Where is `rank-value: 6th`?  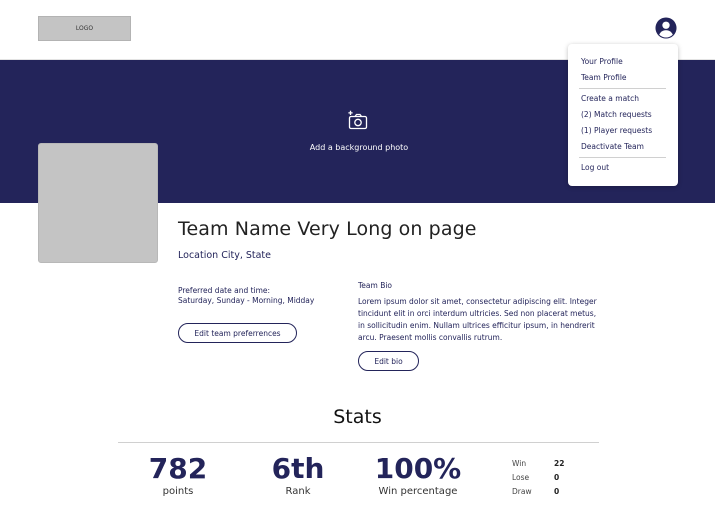
rank-value: 6th is located at coordinates (298, 468).